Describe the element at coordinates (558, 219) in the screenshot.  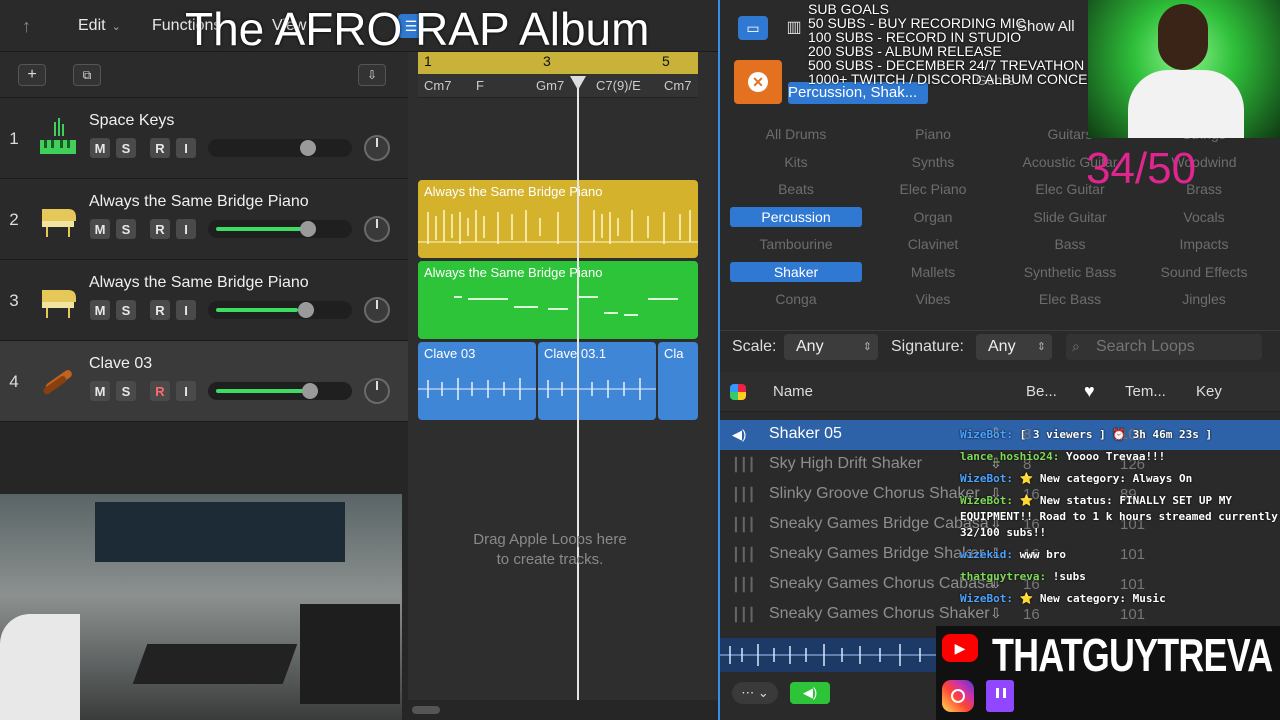
I see `audio-region-piano: Always the Same Bridge Piano` at that location.